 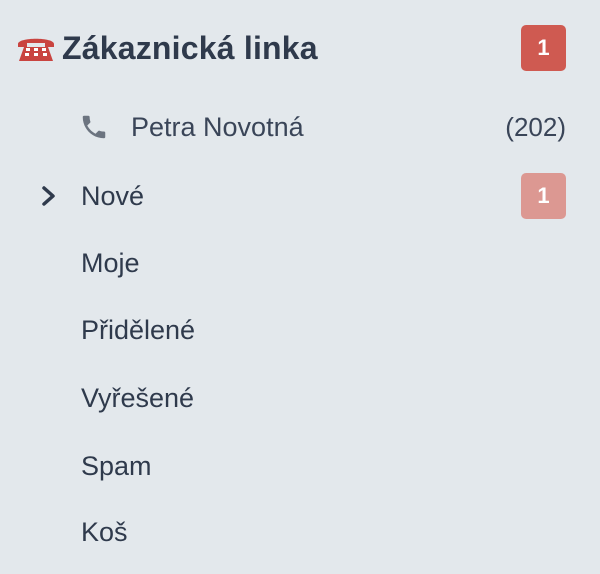 I want to click on telephone-icon, so click(x=36, y=48).